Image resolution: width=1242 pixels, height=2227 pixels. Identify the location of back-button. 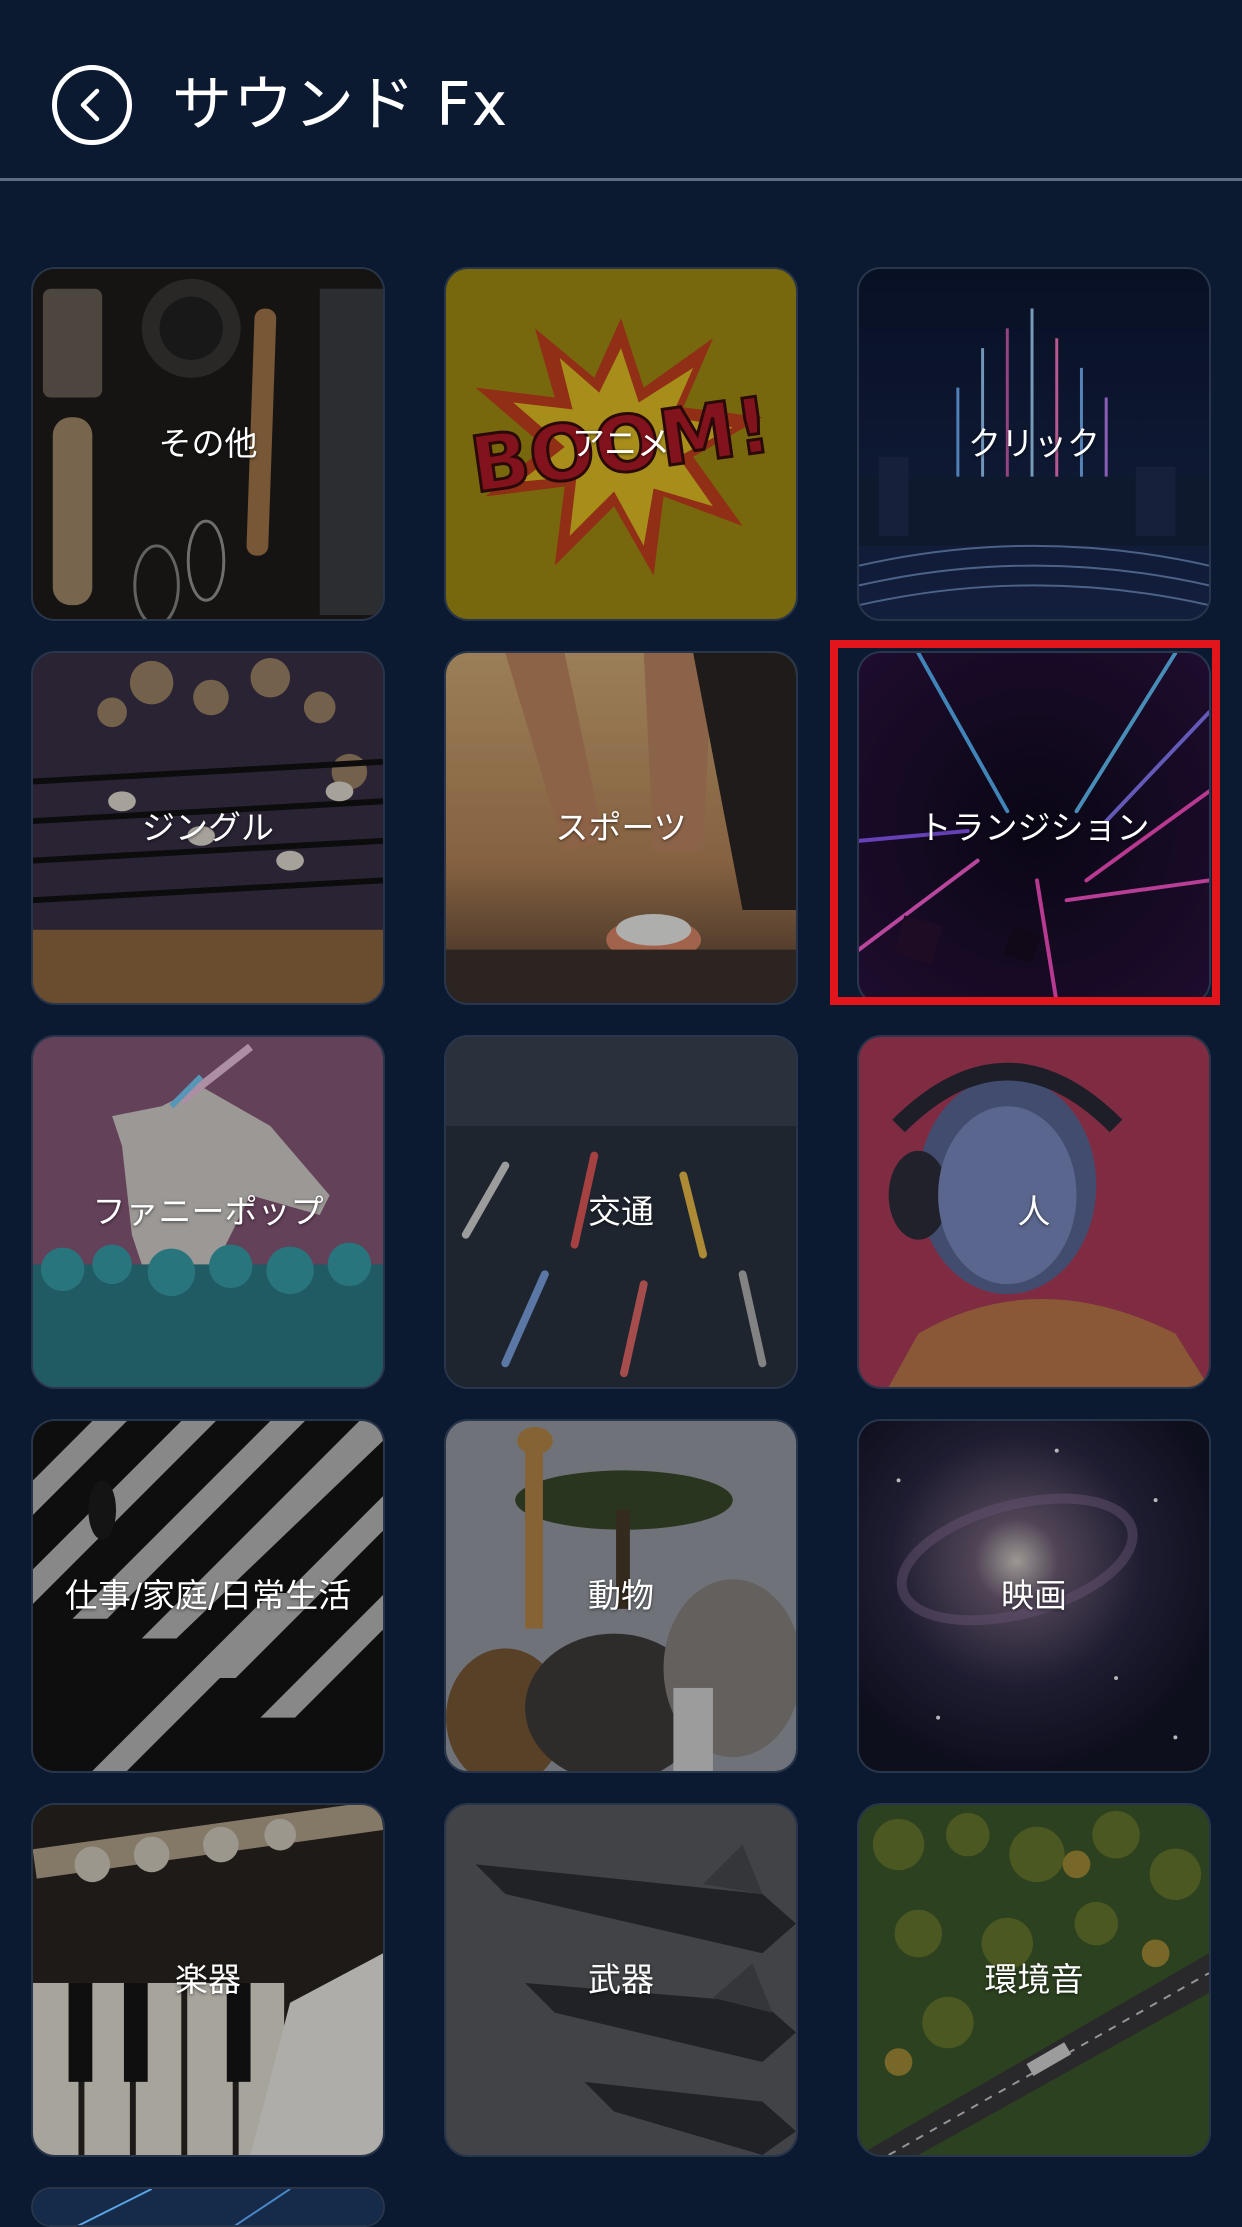
(92, 105).